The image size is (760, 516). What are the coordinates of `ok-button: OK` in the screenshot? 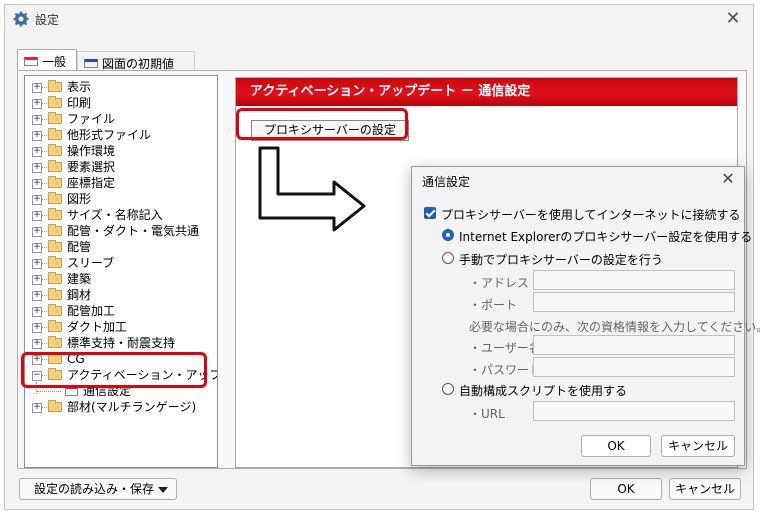 It's located at (626, 489).